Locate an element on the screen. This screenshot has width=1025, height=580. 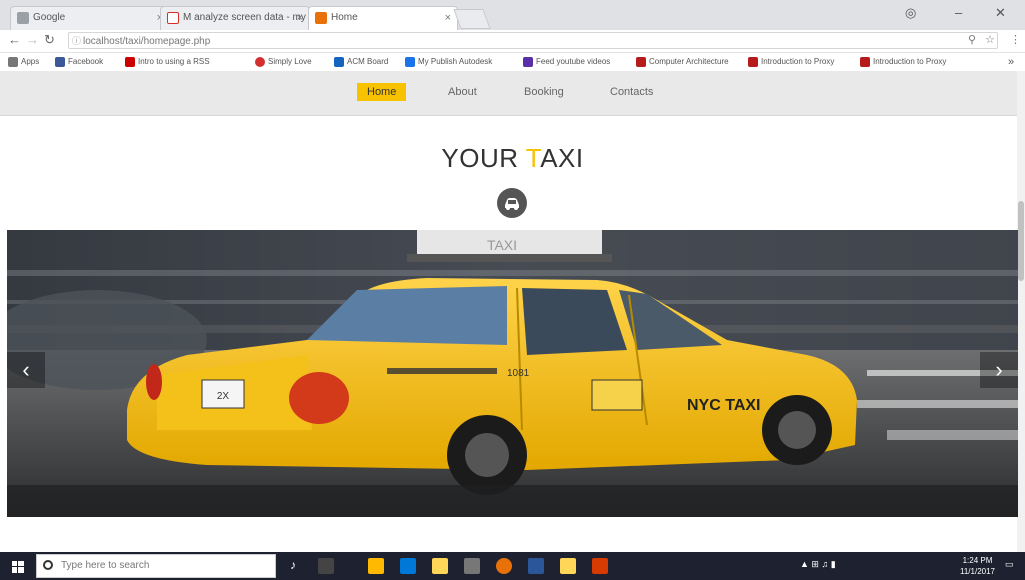
nav-contacts: Contacts is located at coordinates (631, 92).